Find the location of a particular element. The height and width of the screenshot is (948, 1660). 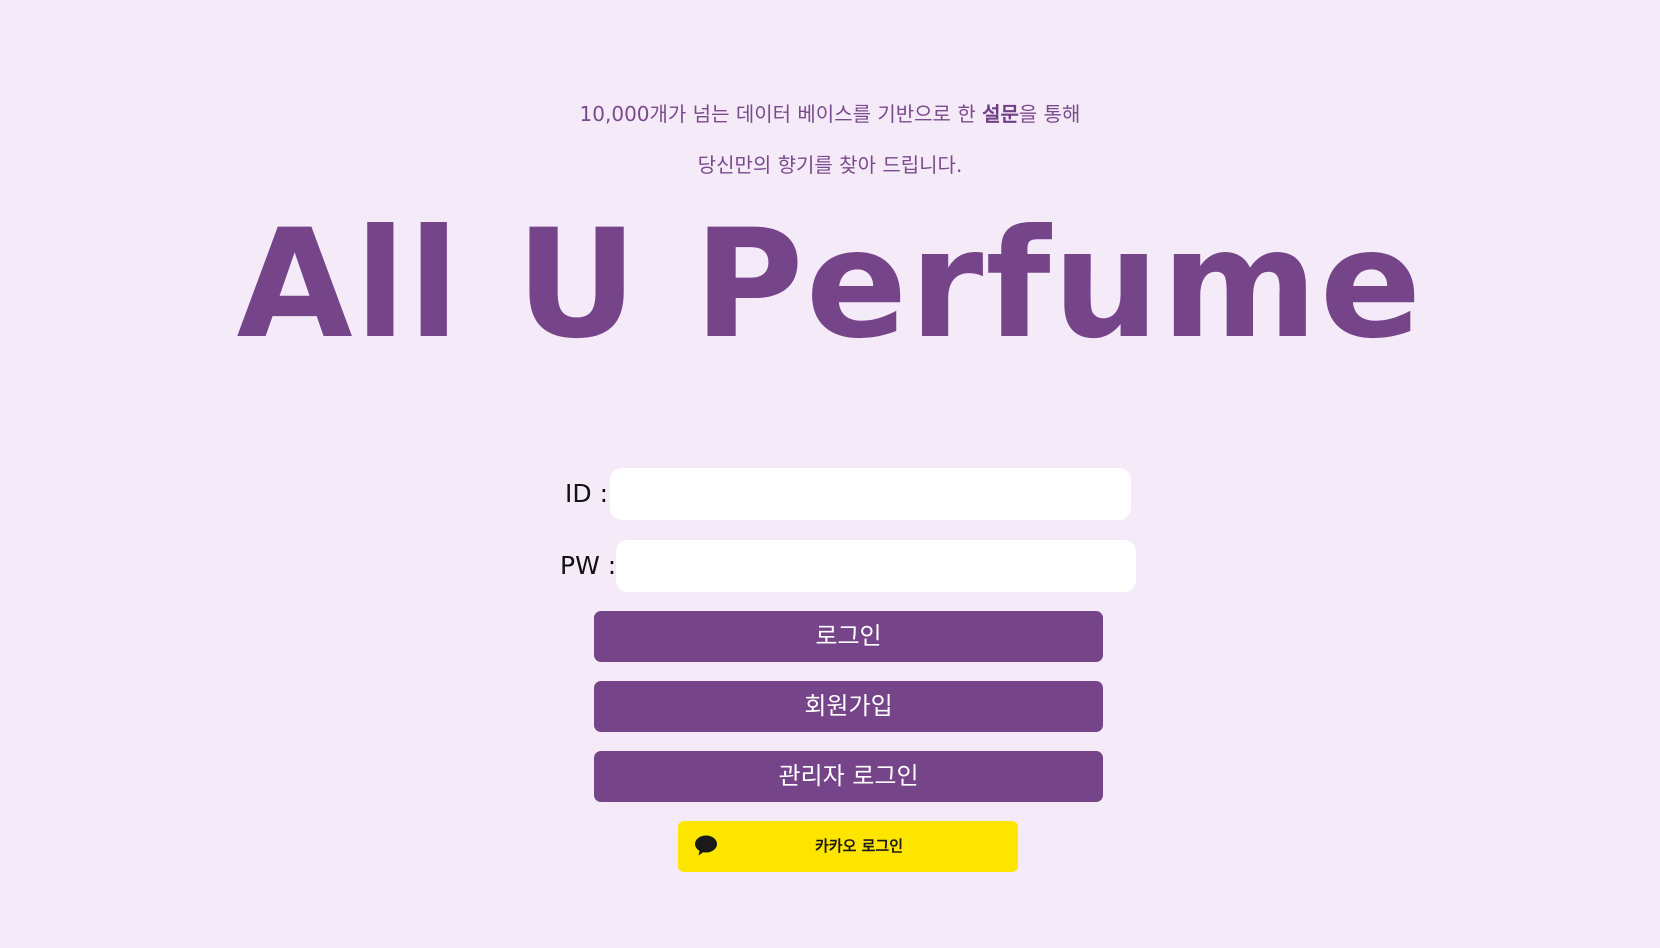

tagline-line-2: 당신만의 향기를 찾아 드립니다. is located at coordinates (830, 165).